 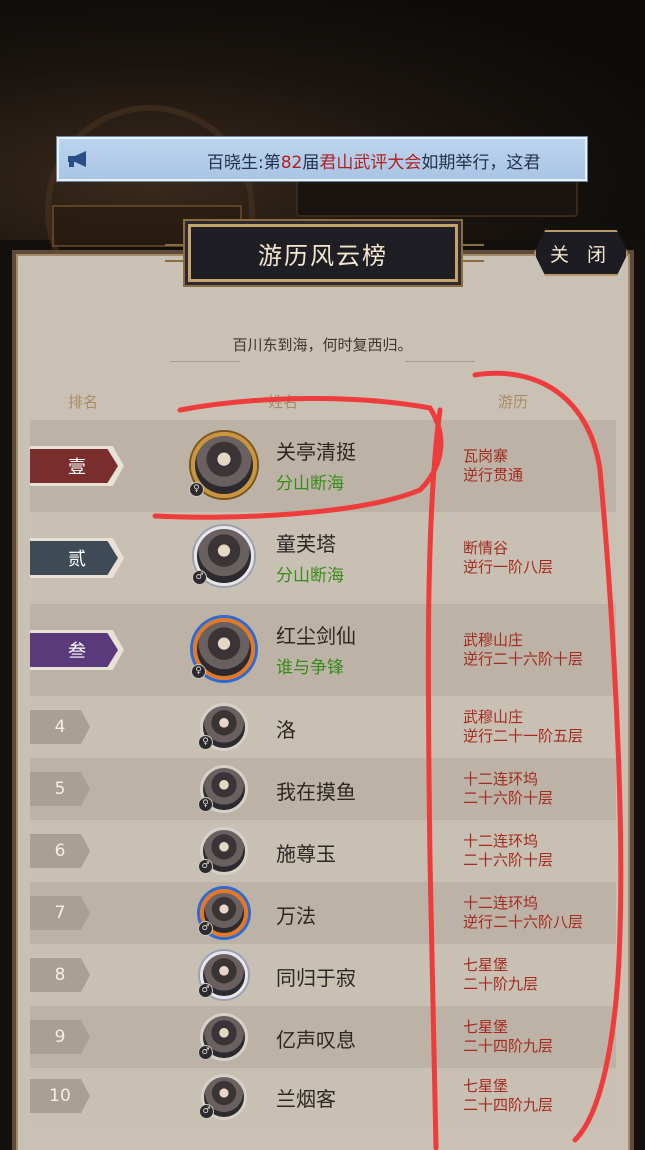 I want to click on rank-badge: 7, so click(x=60, y=913).